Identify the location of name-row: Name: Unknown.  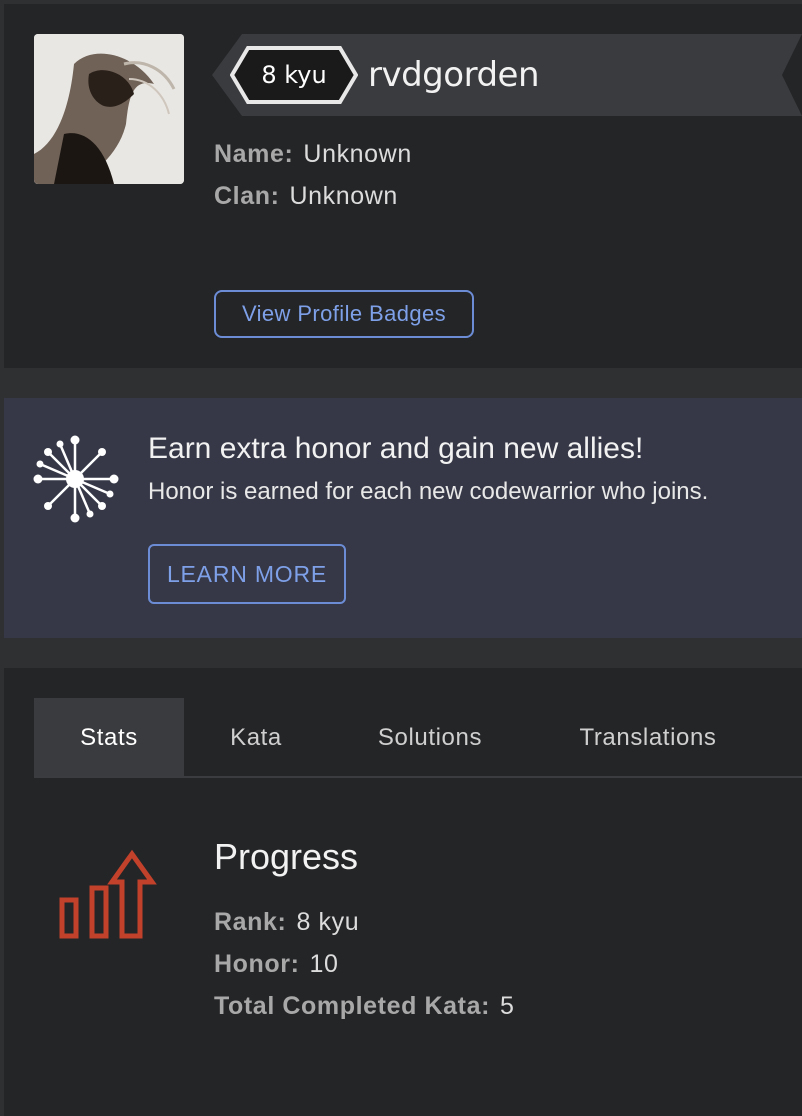
(313, 154).